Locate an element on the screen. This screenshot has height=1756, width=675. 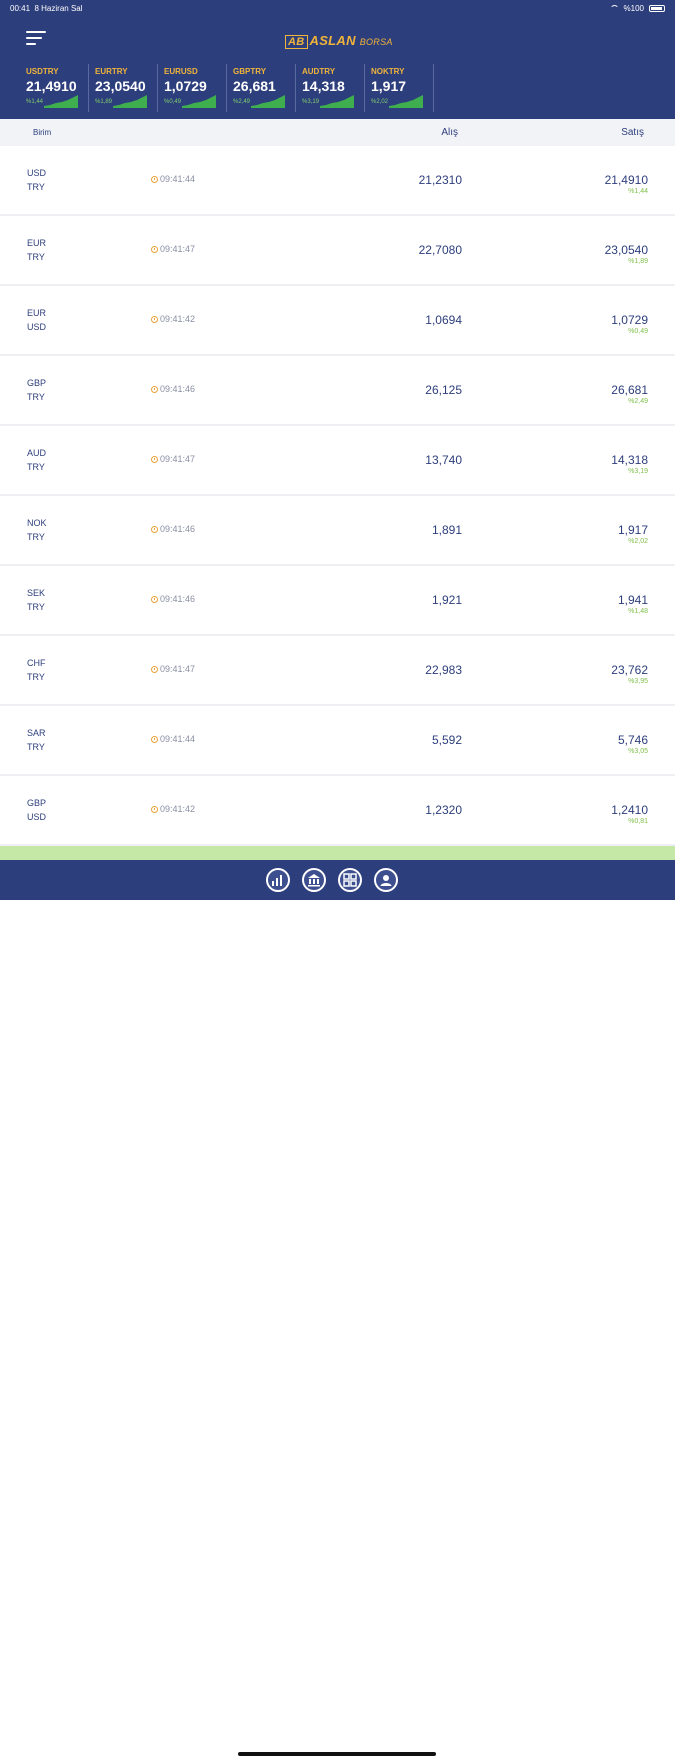
user-icon is located at coordinates (386, 880).